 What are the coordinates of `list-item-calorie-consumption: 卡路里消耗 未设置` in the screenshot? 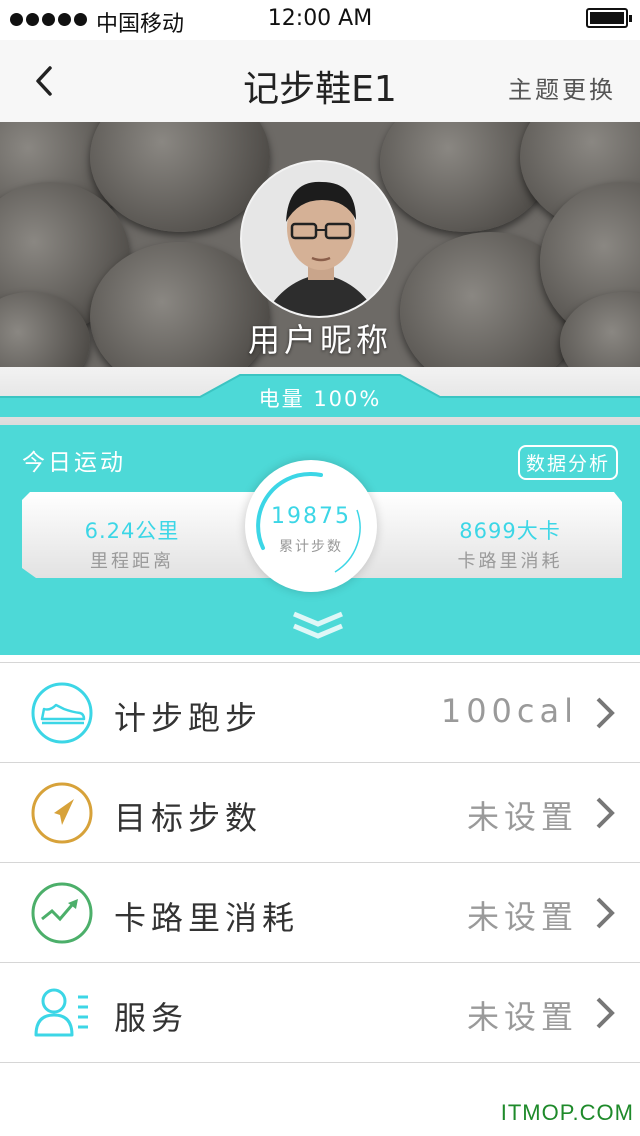 It's located at (320, 912).